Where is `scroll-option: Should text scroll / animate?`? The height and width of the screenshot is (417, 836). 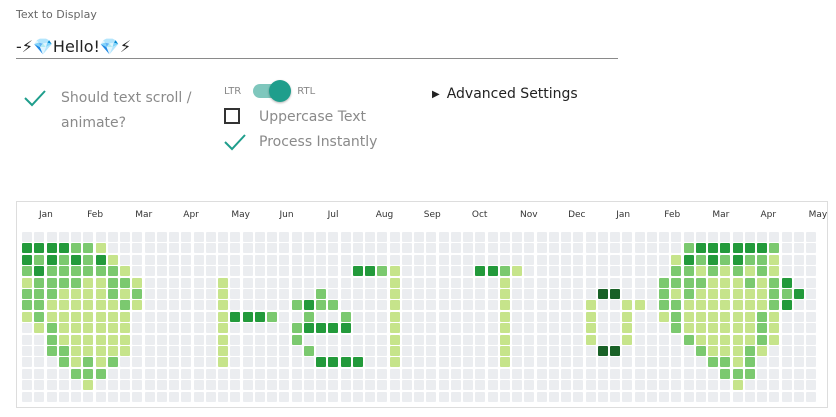
scroll-option: Should text scroll / animate? is located at coordinates (107, 111).